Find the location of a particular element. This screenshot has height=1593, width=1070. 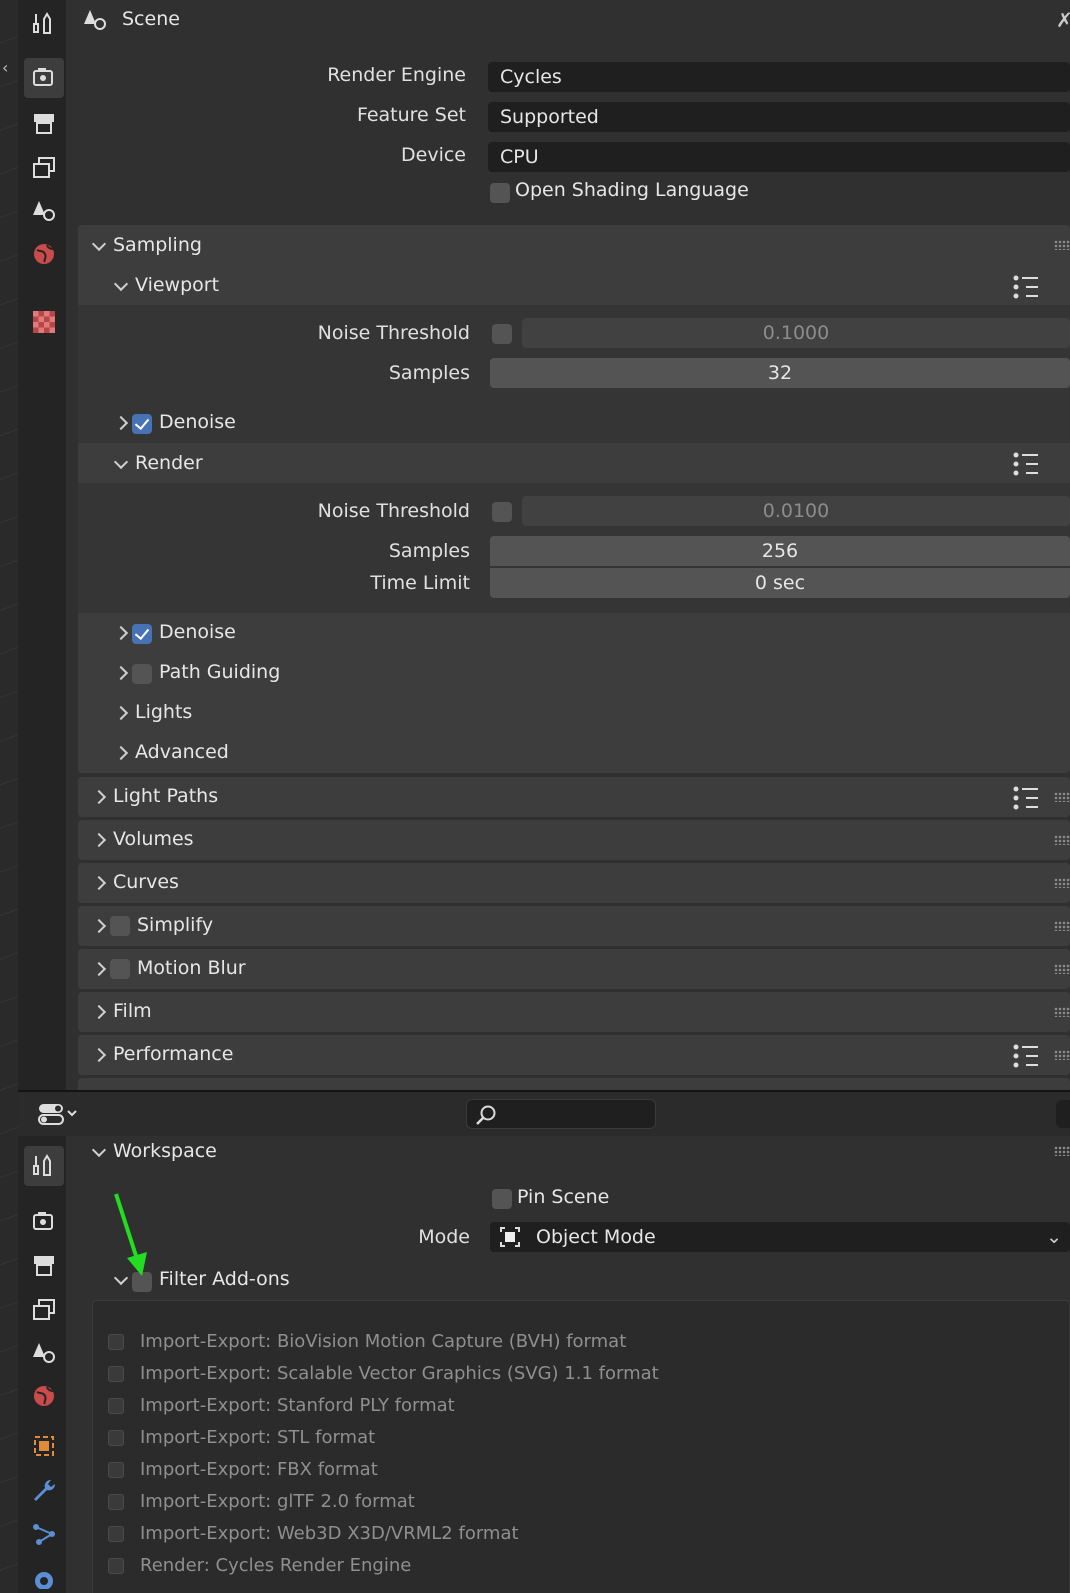

tab-particles is located at coordinates (44, 1534).